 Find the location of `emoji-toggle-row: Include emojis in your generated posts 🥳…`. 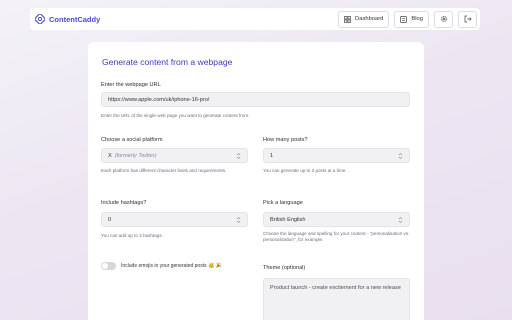

emoji-toggle-row: Include emojis in your generated posts 🥳… is located at coordinates (161, 266).